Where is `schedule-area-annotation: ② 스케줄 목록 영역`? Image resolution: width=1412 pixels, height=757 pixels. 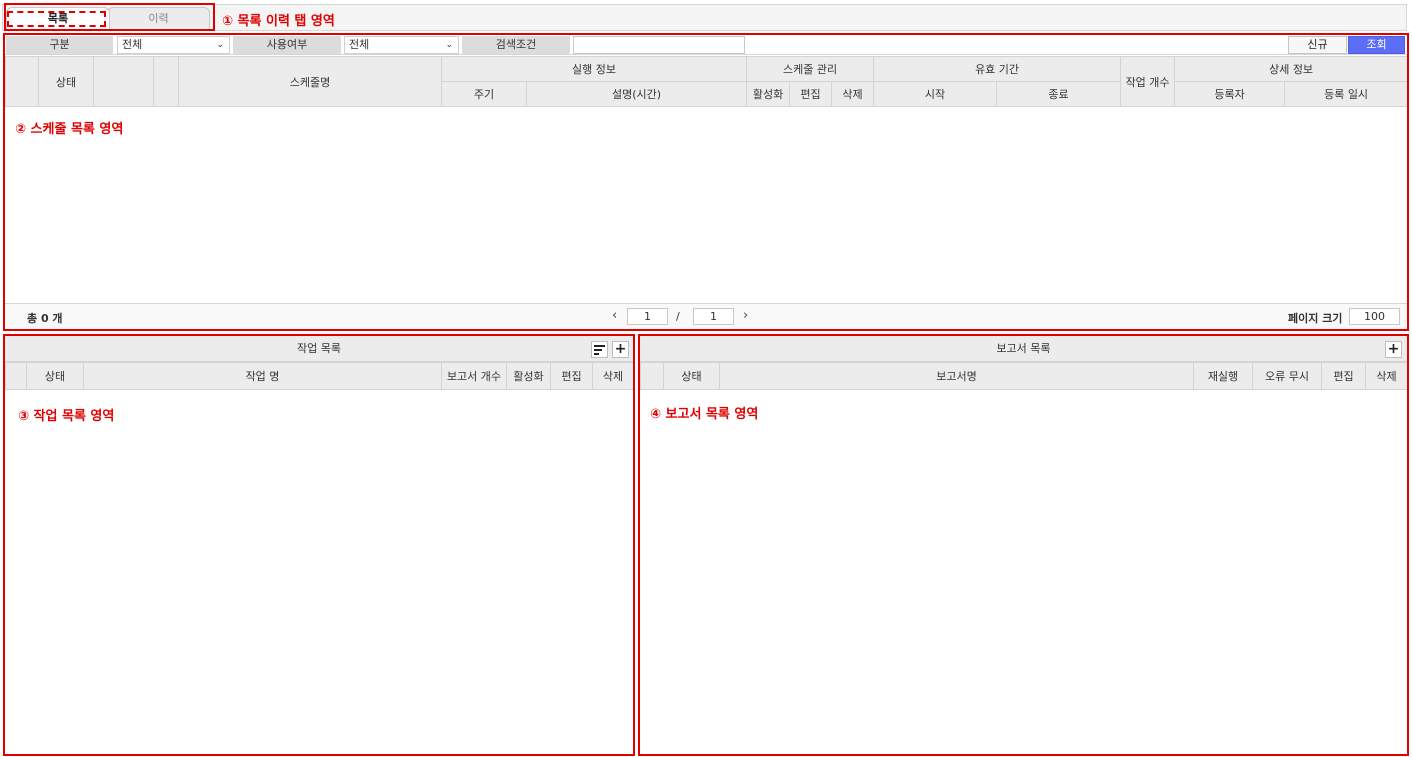 schedule-area-annotation: ② 스케줄 목록 영역 is located at coordinates (69, 129).